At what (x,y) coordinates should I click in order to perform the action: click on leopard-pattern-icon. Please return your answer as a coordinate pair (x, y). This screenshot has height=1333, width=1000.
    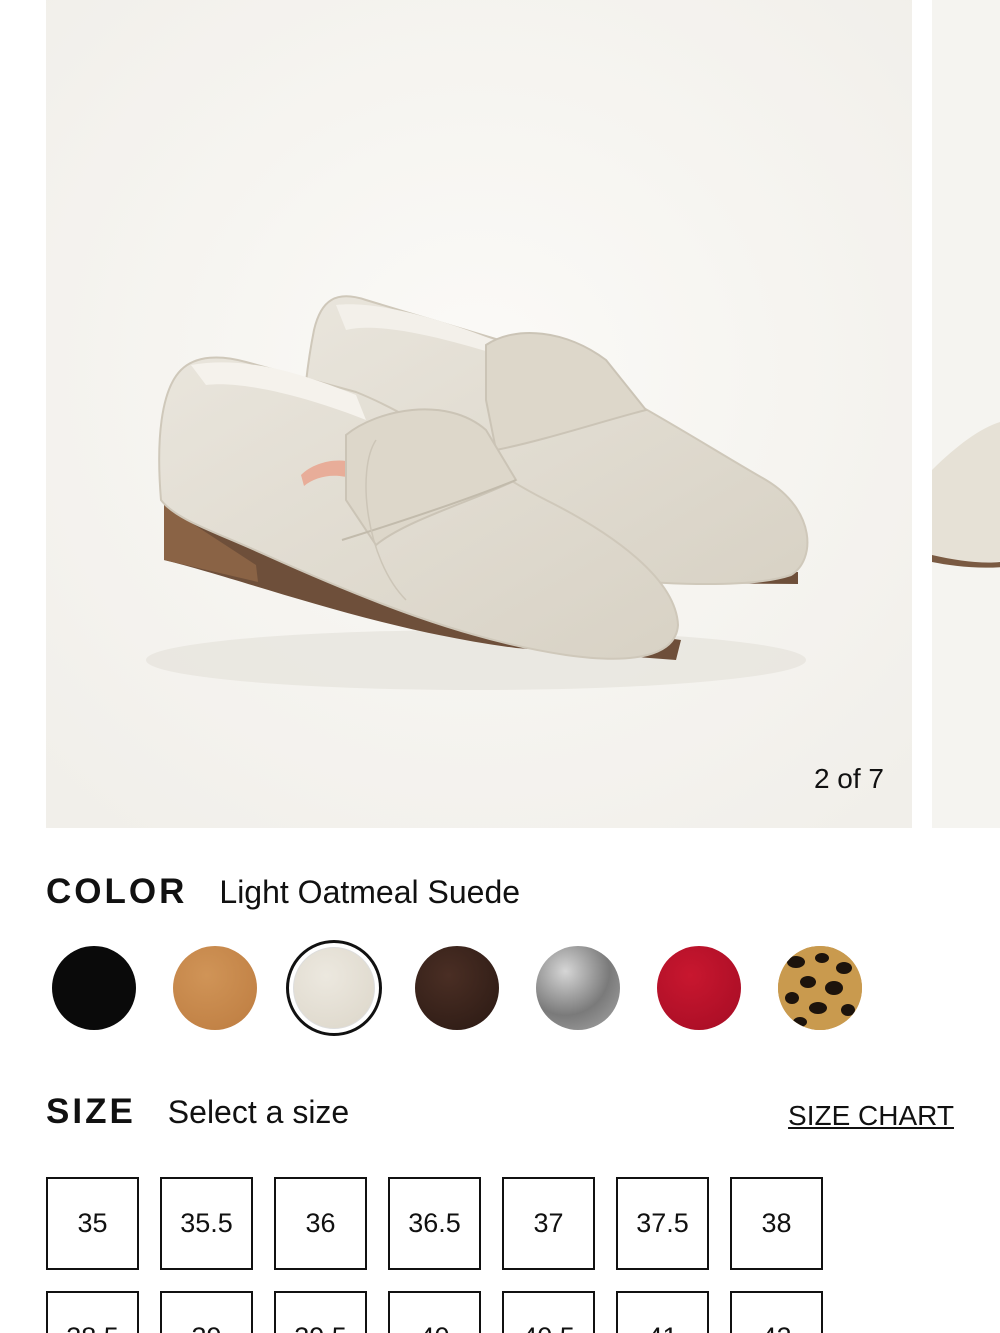
    Looking at the image, I should click on (820, 988).